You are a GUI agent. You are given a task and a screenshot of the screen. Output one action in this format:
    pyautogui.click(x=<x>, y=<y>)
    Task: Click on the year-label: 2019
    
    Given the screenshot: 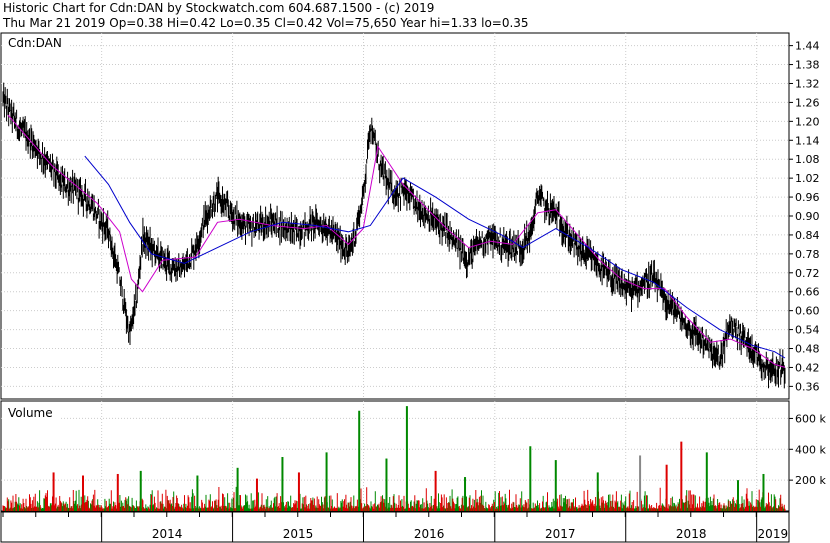 What is the action you would take?
    pyautogui.click(x=773, y=534)
    